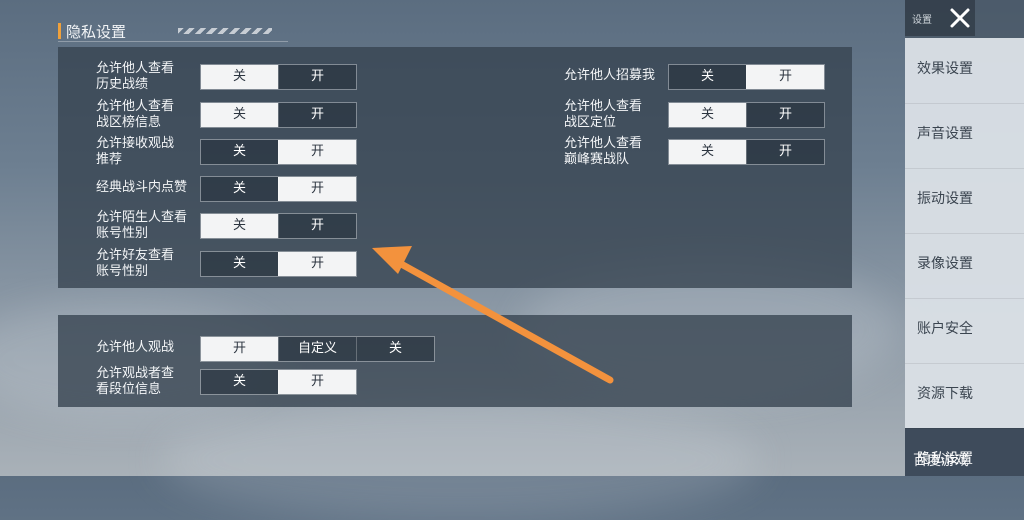 The width and height of the screenshot is (1024, 520). I want to click on setting-label: 允许接收观战 推荐, so click(135, 151).